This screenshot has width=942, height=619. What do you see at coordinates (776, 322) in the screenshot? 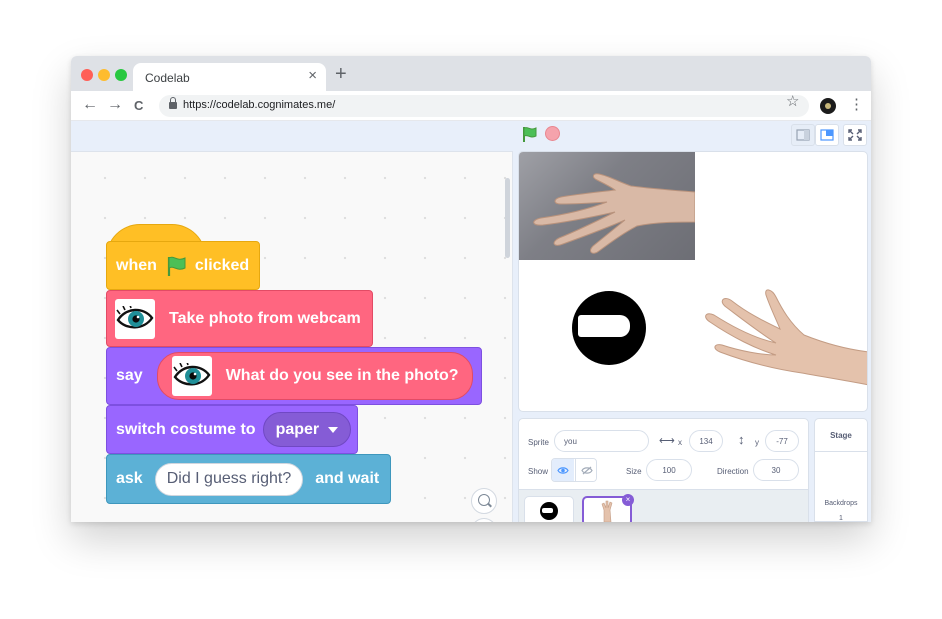
I see `hand-sprite` at bounding box center [776, 322].